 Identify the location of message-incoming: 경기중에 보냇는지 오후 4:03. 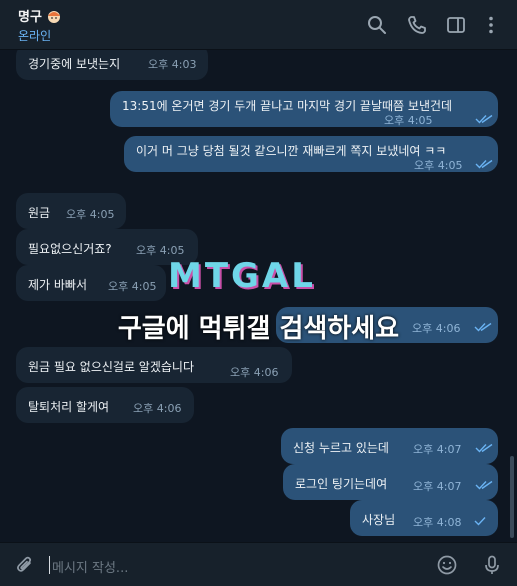
(112, 65).